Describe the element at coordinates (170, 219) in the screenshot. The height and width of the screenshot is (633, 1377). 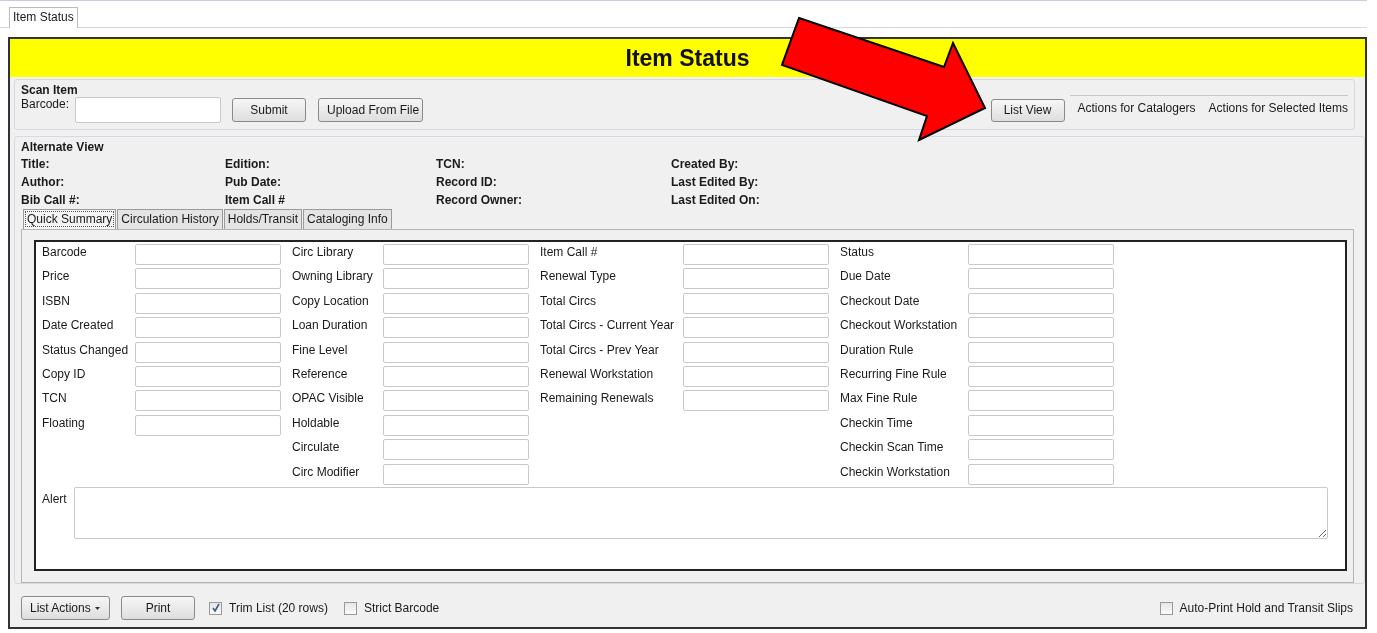
I see `tab: Circulation History` at that location.